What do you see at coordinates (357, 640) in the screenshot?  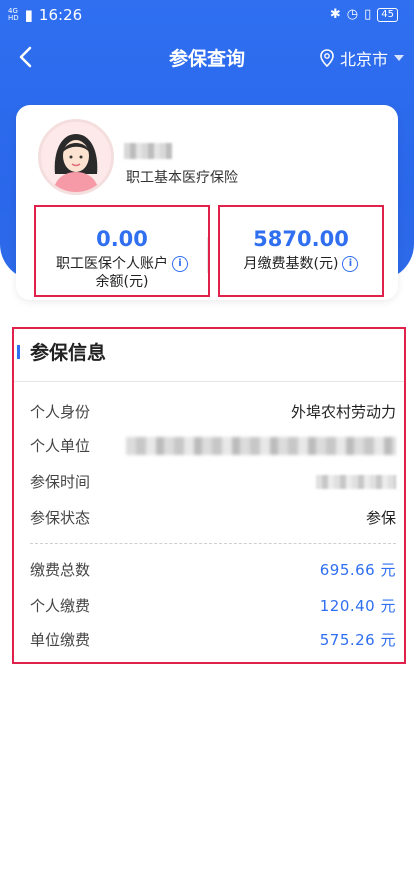 I see `payment-value: 575.26 元` at bounding box center [357, 640].